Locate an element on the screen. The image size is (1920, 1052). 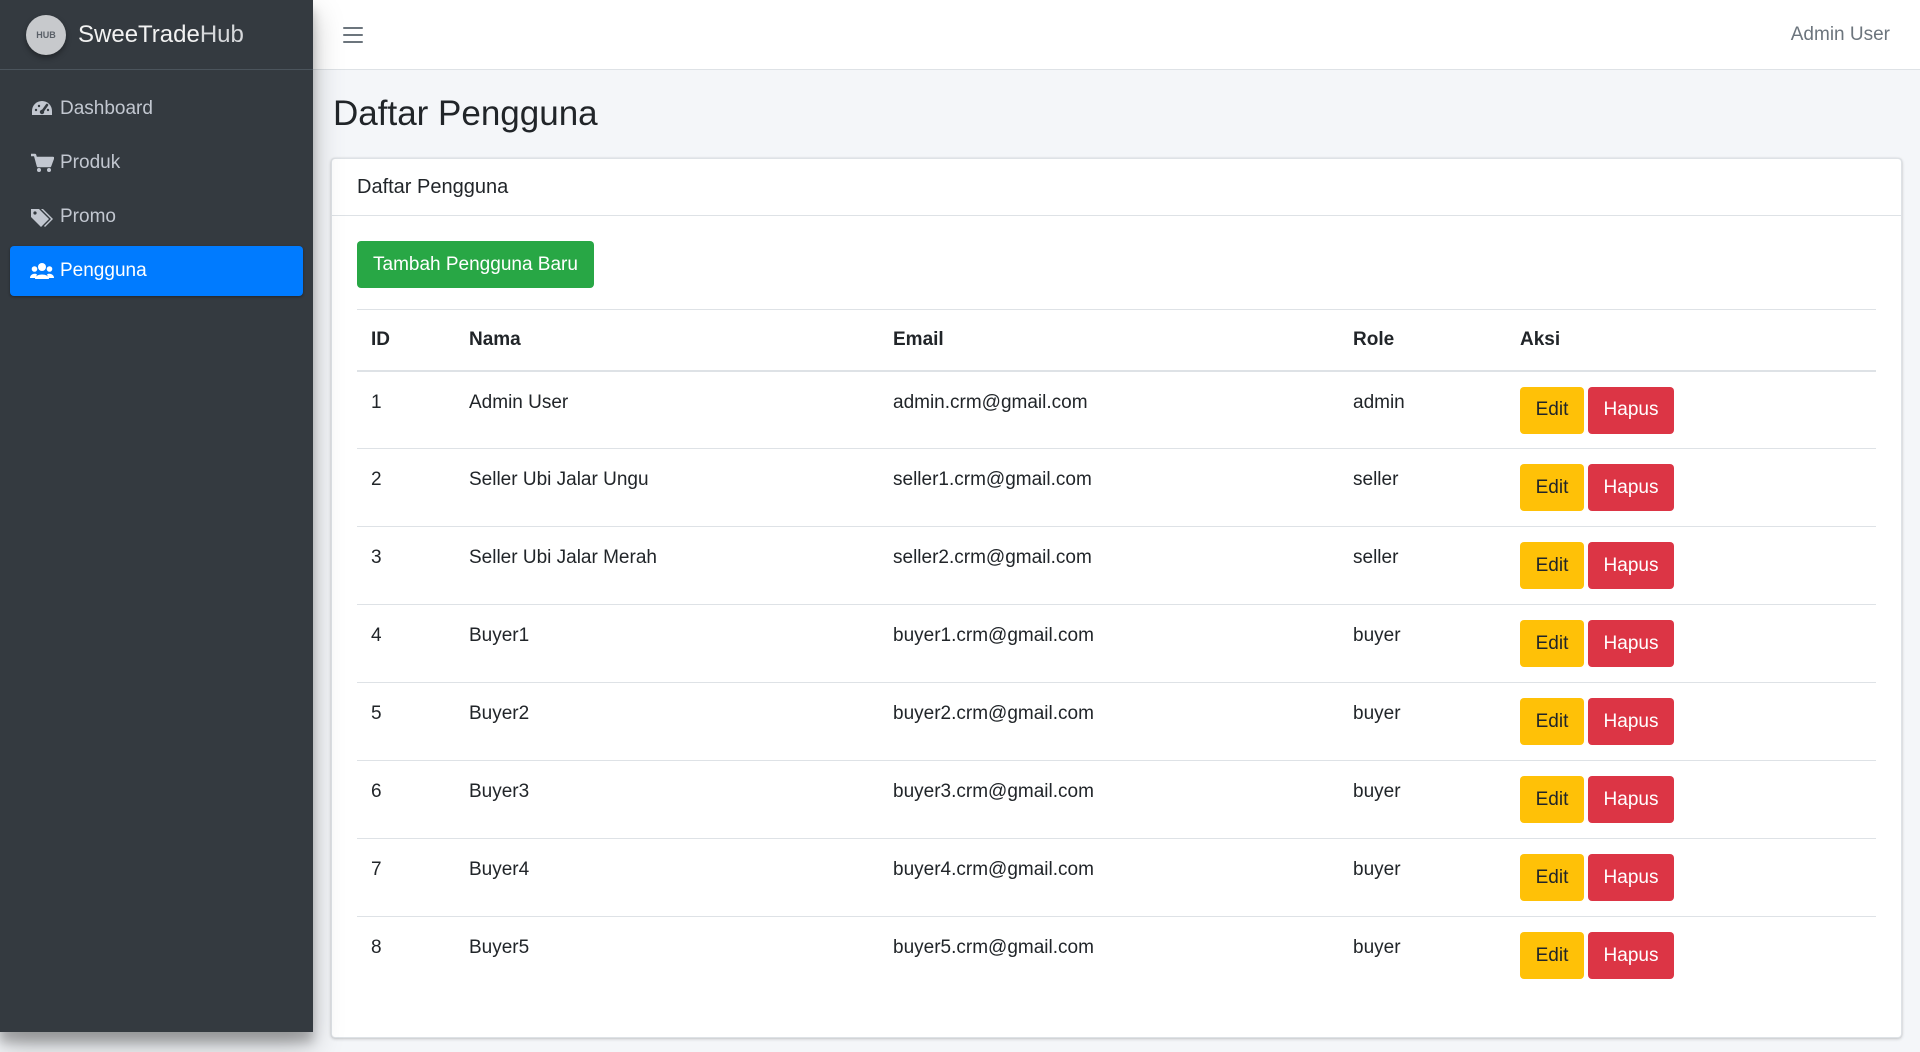
cell-id: 6 is located at coordinates (376, 791).